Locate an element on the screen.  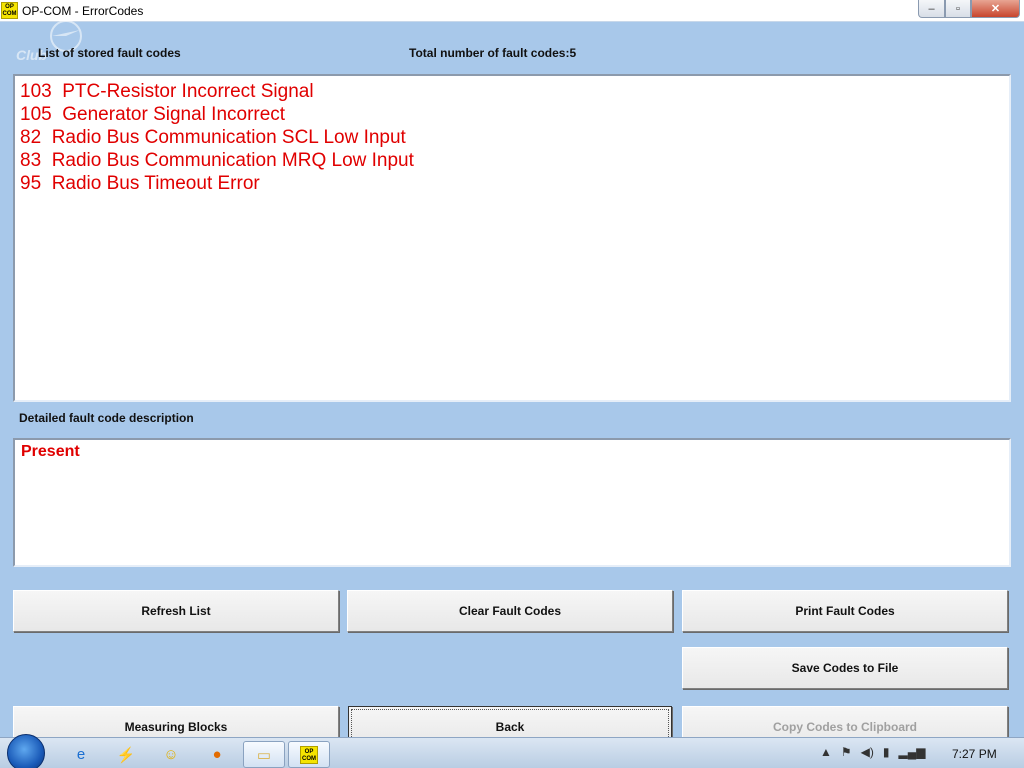
clock: 7:27 PM is located at coordinates (974, 754).